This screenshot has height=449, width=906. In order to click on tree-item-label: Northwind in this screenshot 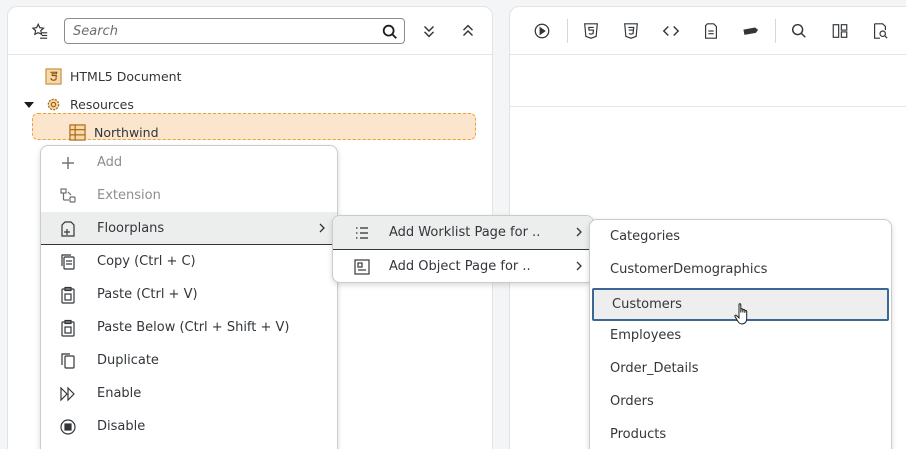, I will do `click(126, 132)`.